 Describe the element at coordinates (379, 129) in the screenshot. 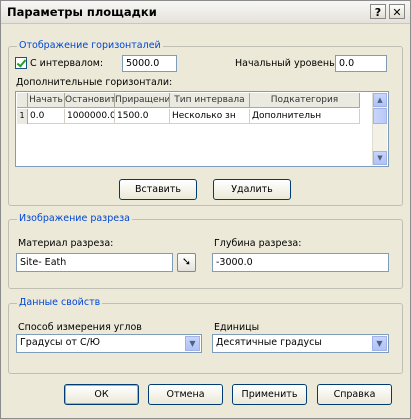

I see `table-scrollbar: ▲ ▼` at that location.